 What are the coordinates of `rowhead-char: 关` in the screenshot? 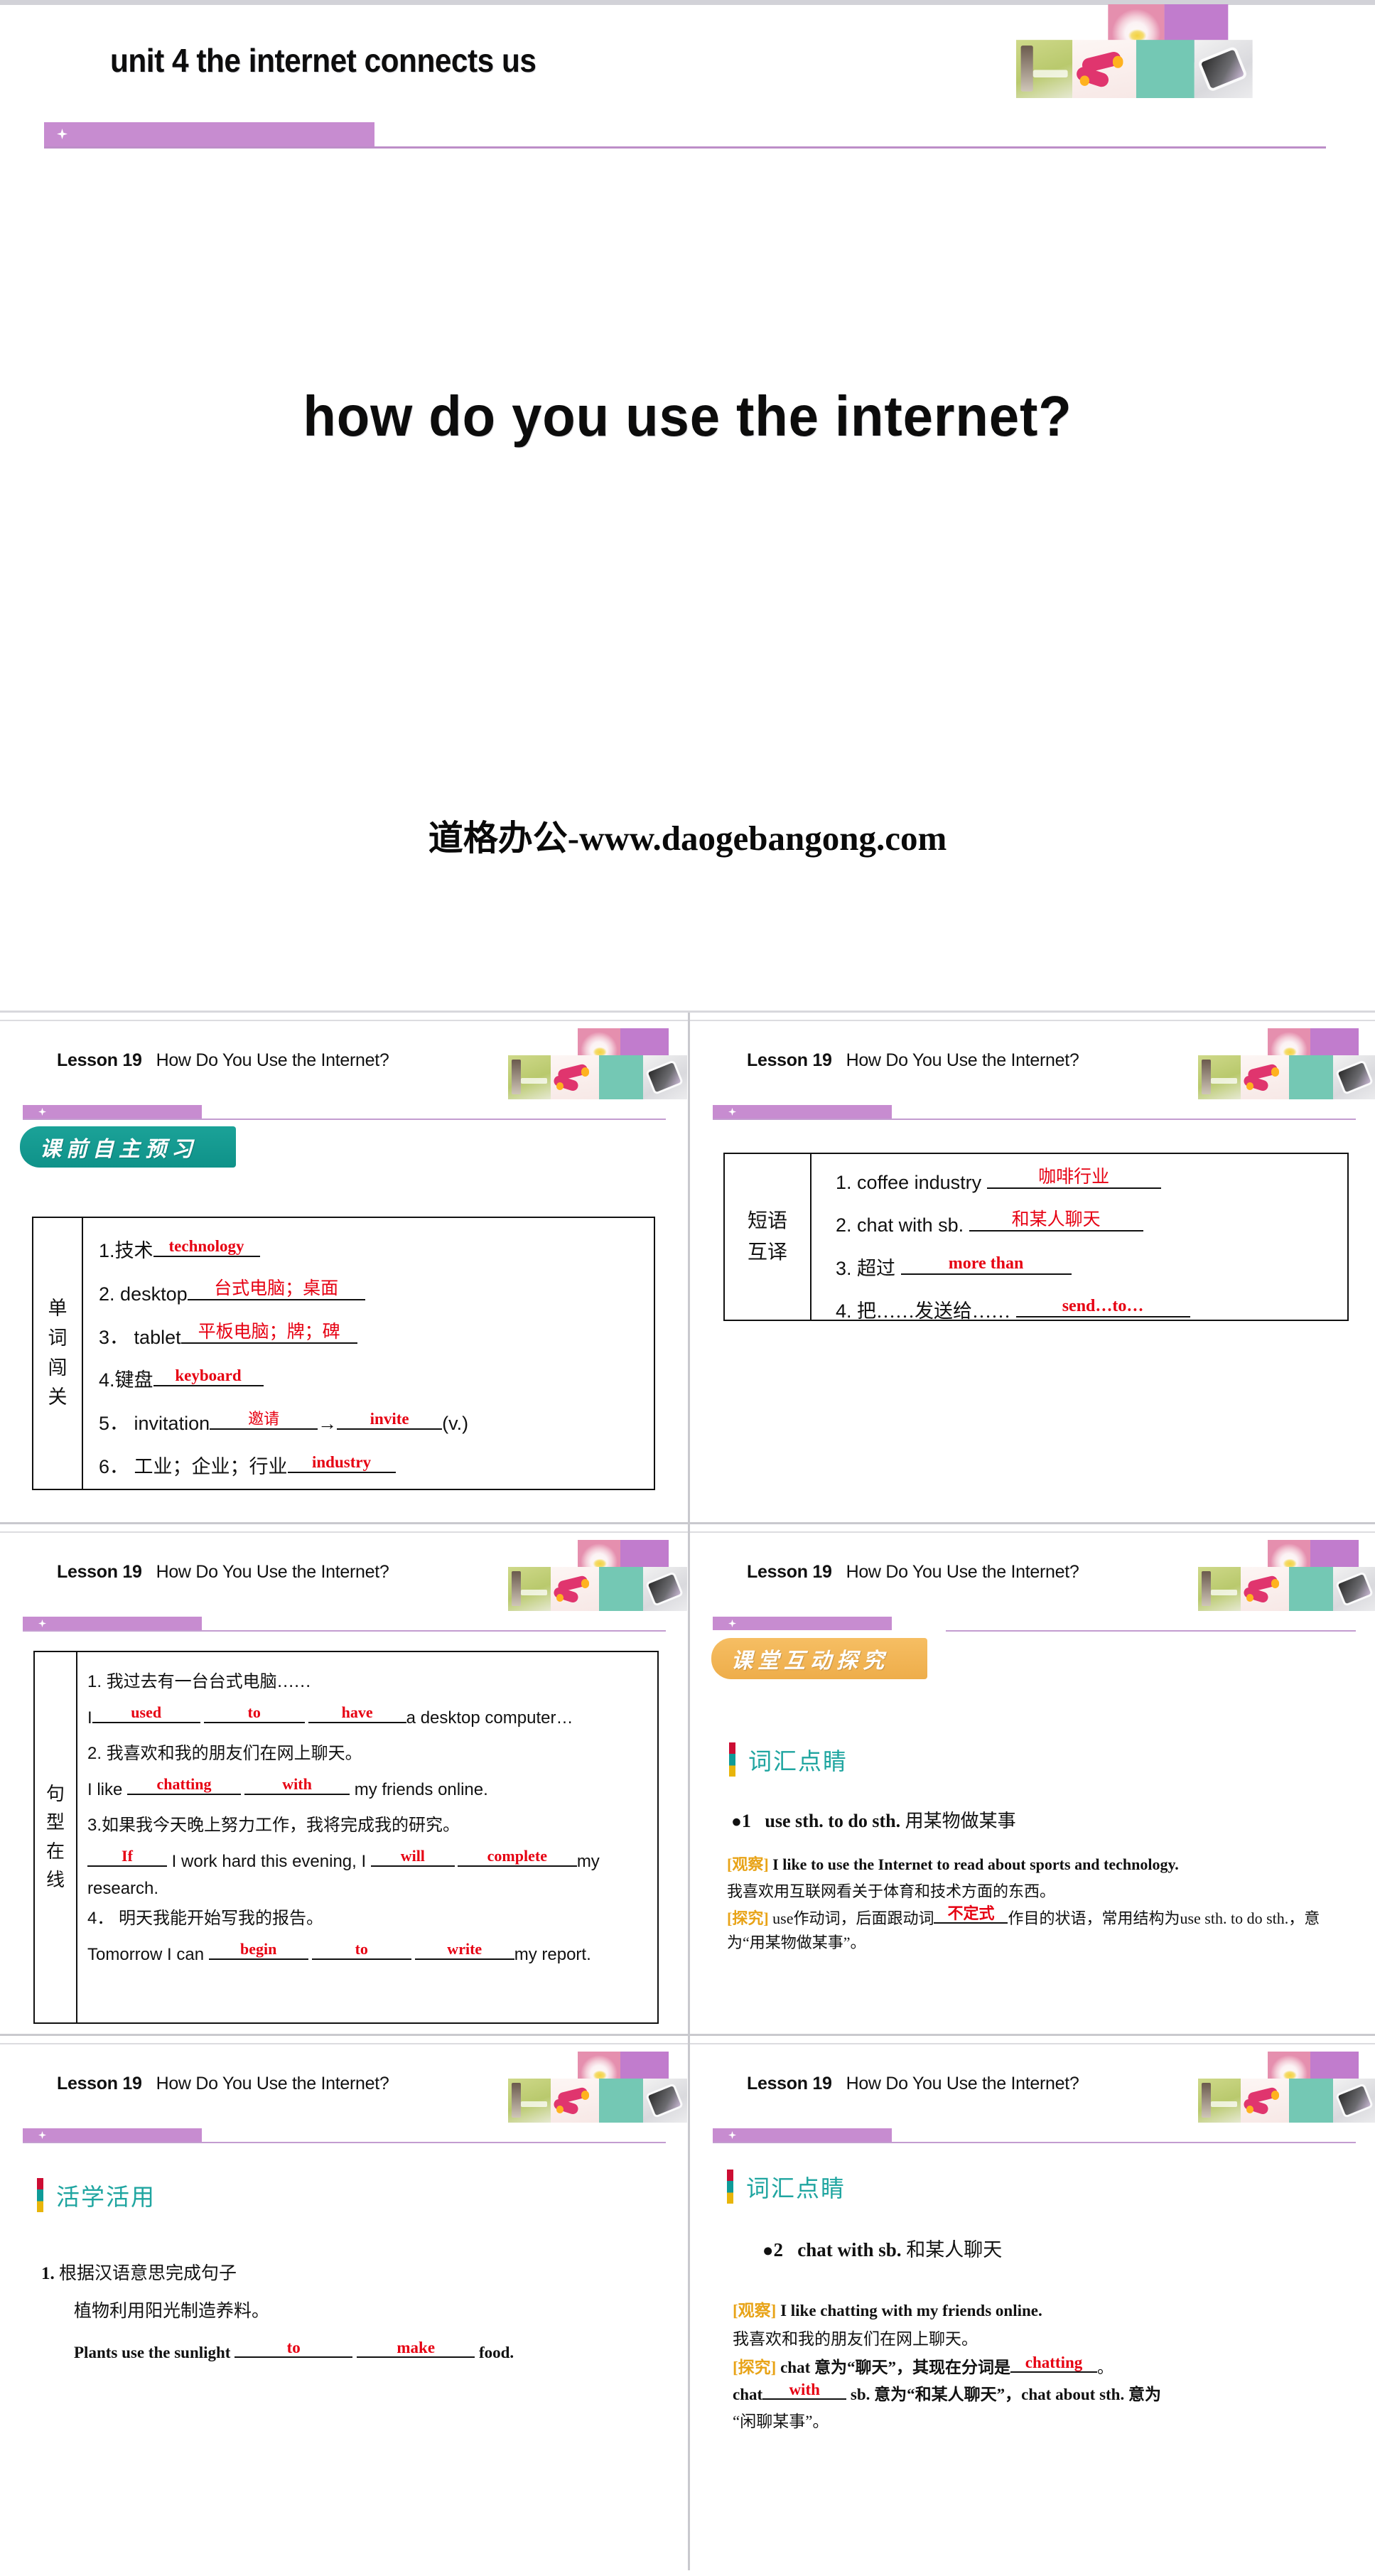 It's located at (58, 1397).